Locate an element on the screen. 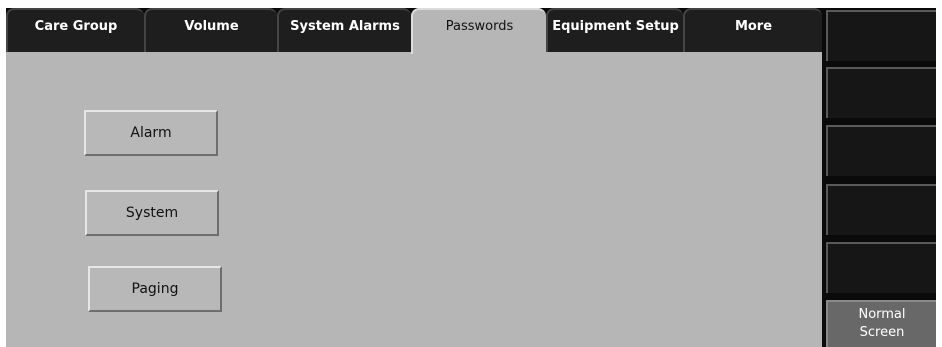  normal-screen-label-line2: Screen is located at coordinates (882, 332).